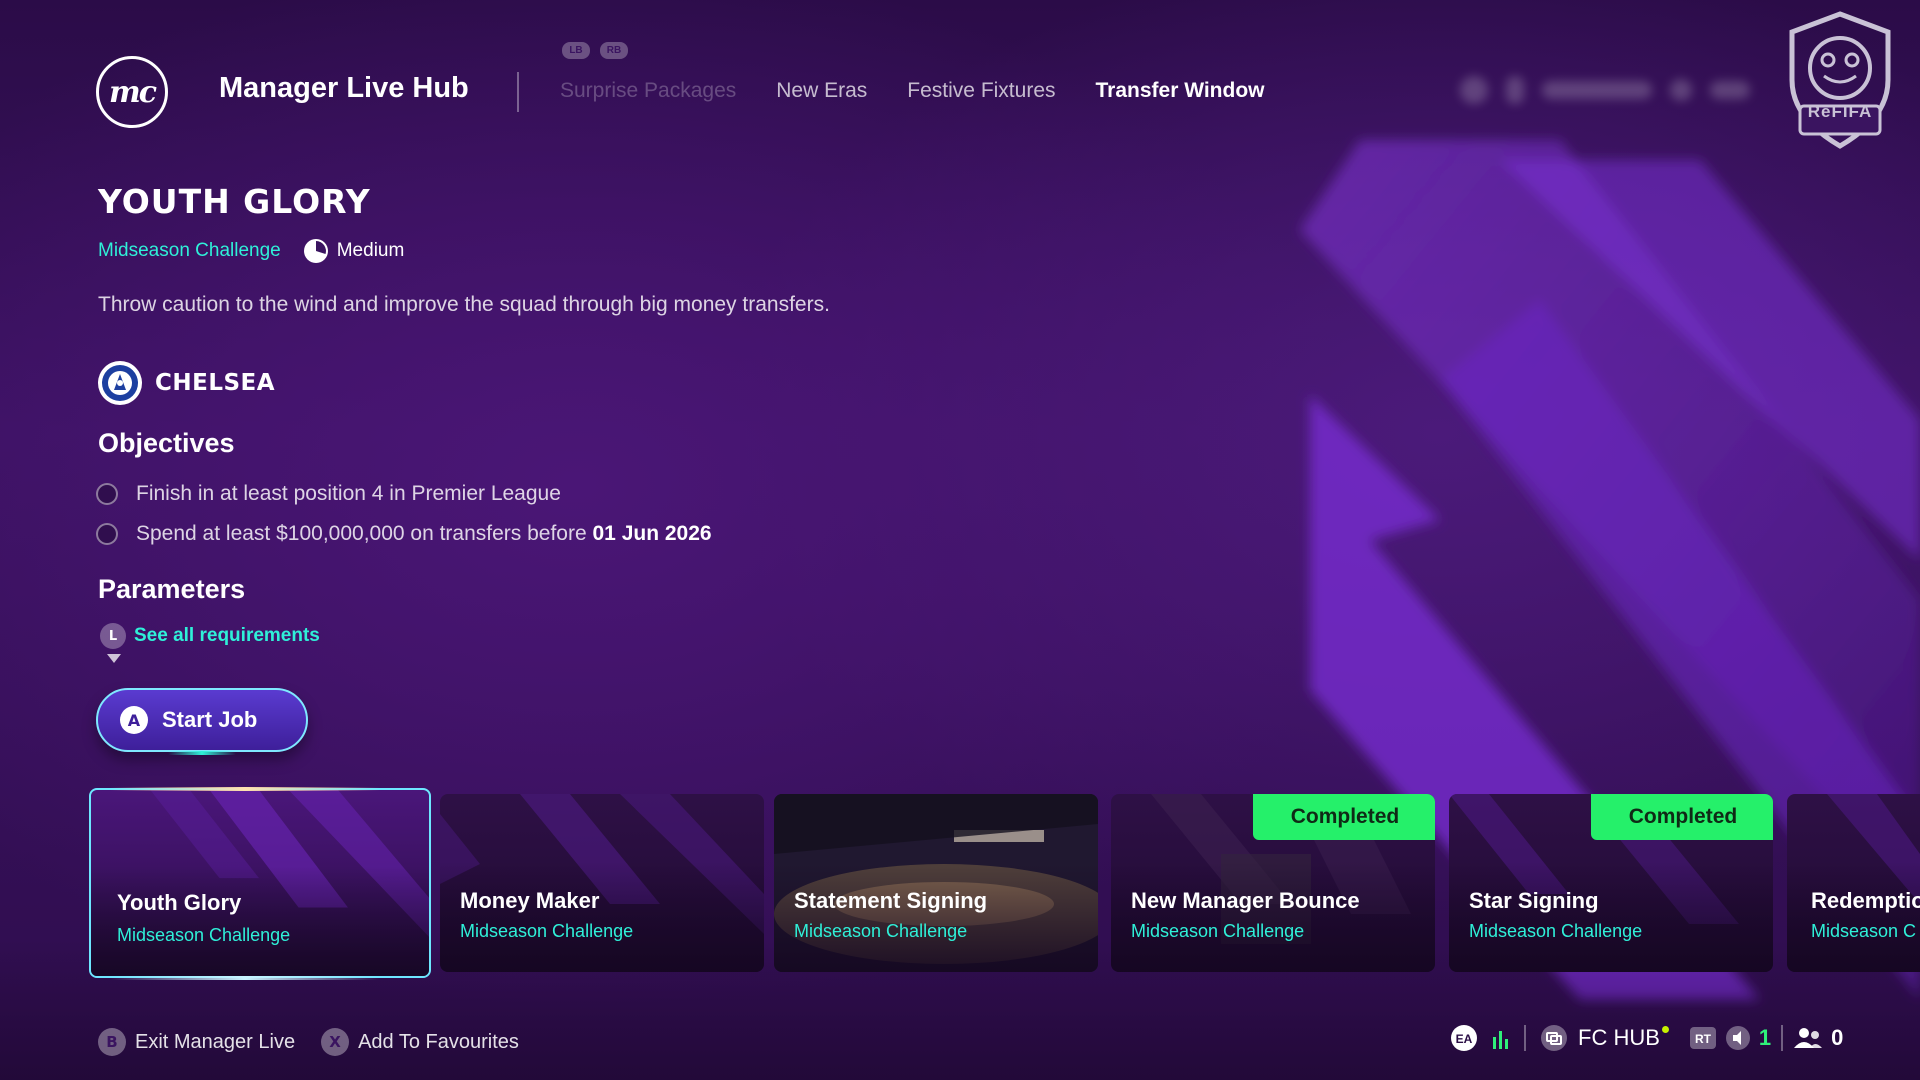  What do you see at coordinates (518, 92) in the screenshot?
I see `header-divider` at bounding box center [518, 92].